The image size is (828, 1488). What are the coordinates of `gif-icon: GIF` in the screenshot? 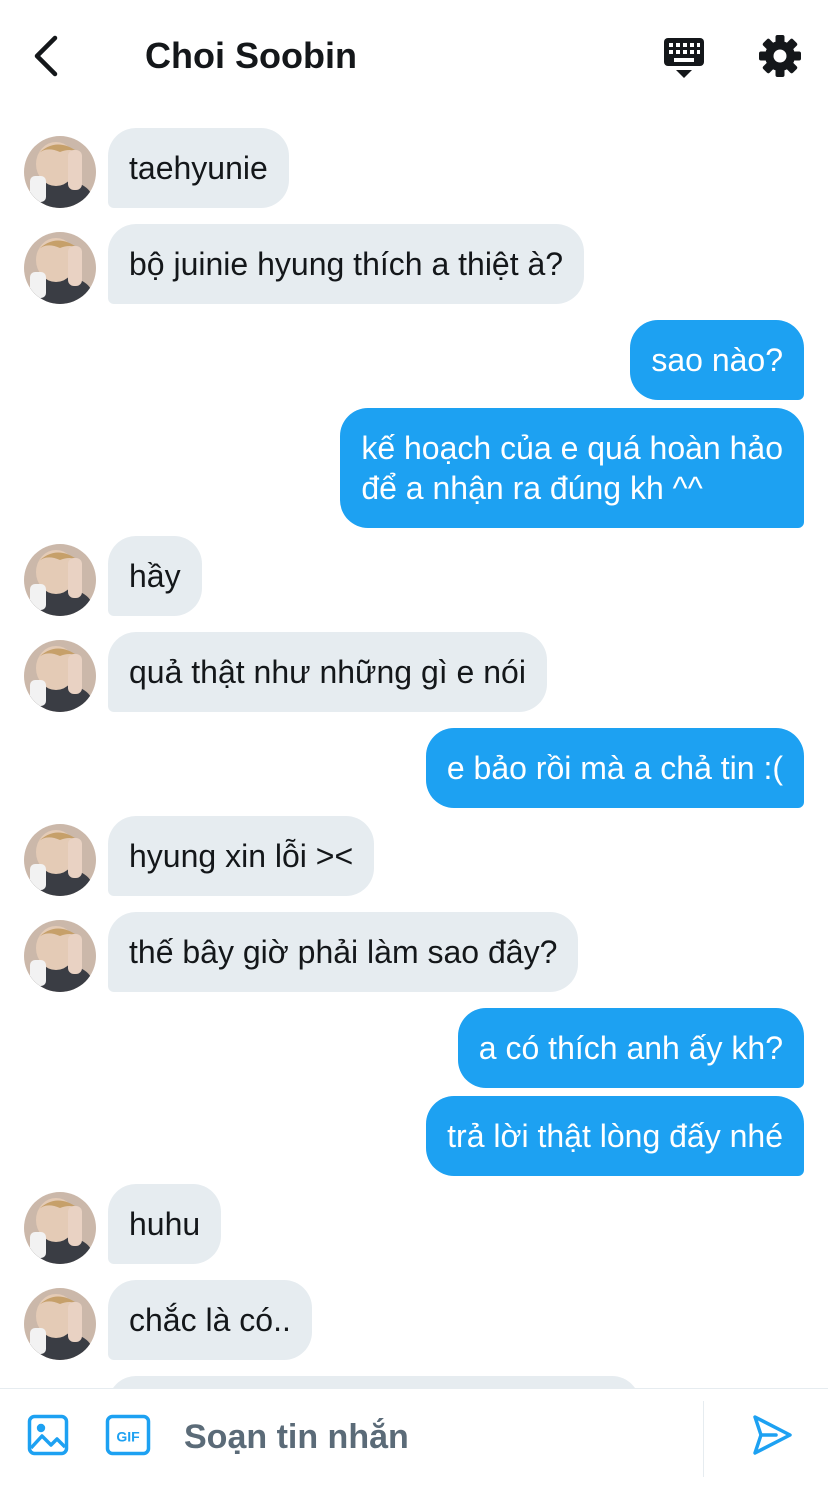 It's located at (128, 1435).